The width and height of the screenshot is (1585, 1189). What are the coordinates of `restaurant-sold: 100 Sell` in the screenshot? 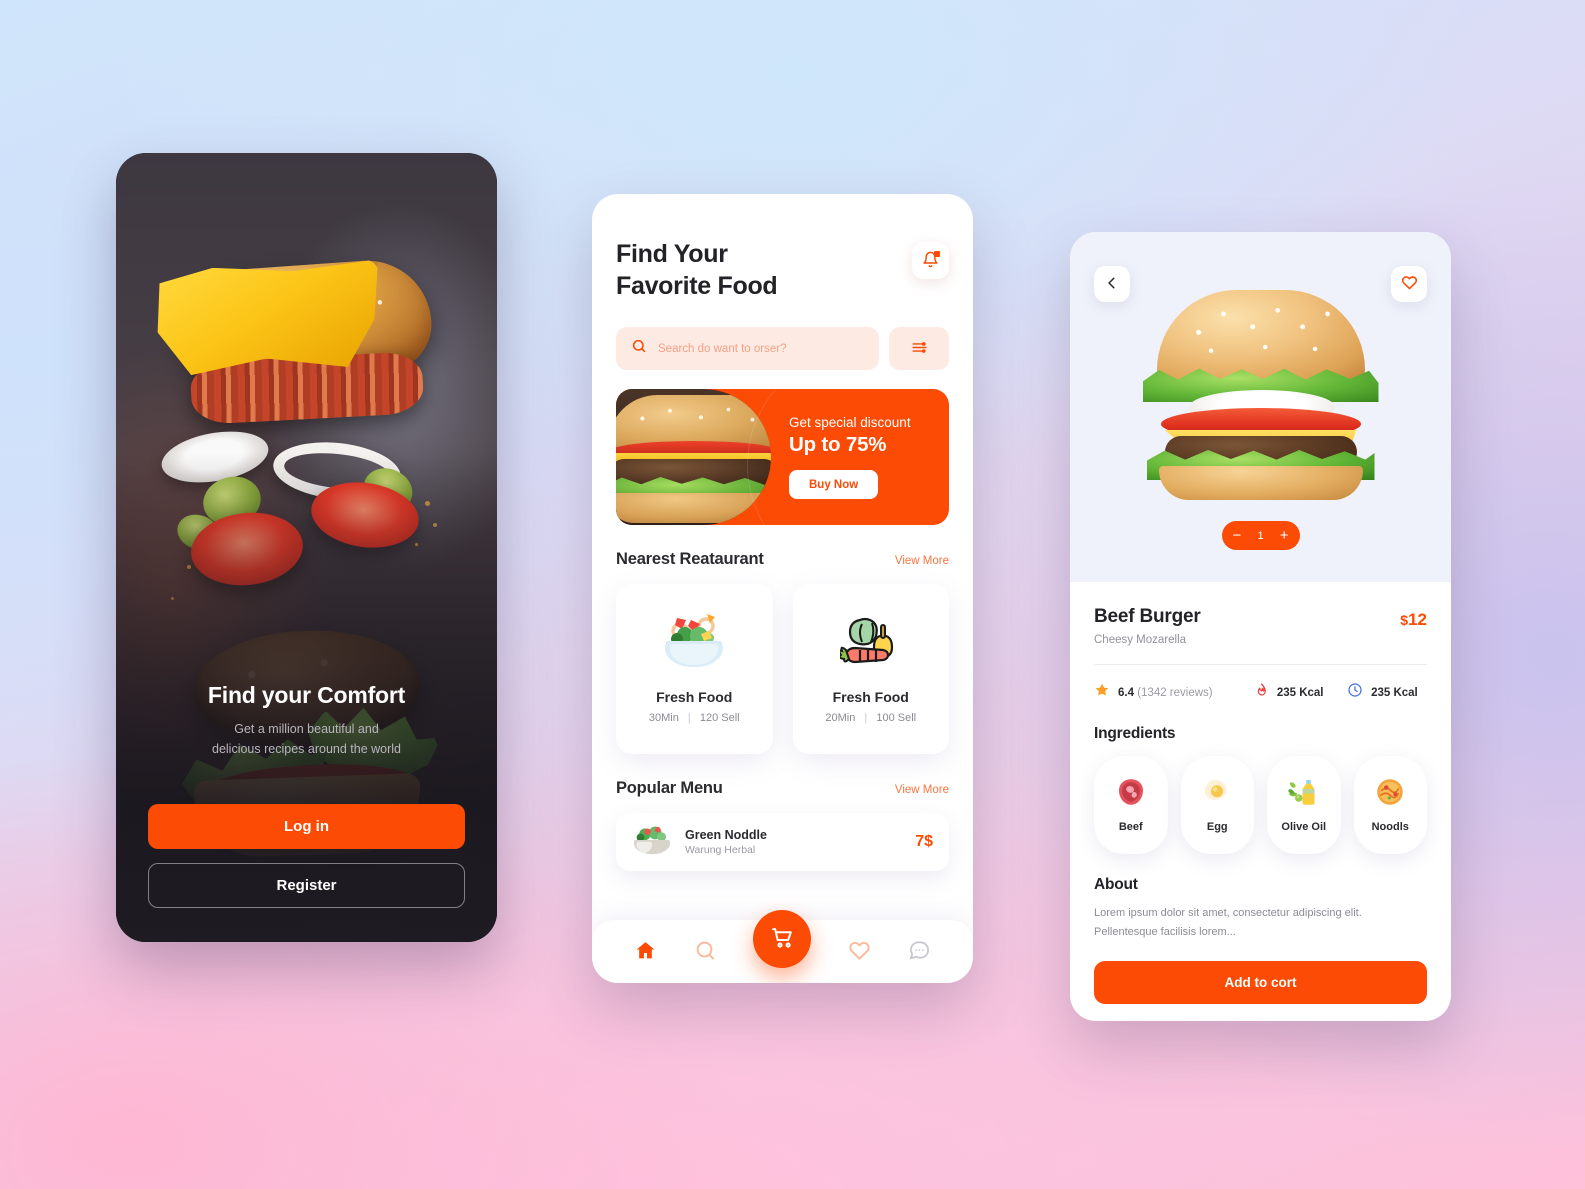 It's located at (896, 718).